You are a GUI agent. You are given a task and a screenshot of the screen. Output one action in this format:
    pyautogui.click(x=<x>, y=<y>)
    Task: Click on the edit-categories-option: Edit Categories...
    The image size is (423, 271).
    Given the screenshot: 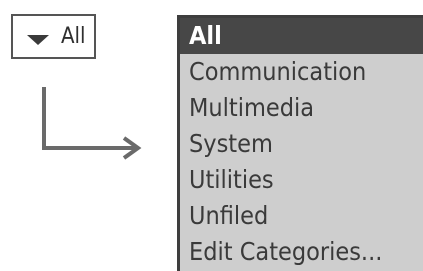 What is the action you would take?
    pyautogui.click(x=301, y=252)
    